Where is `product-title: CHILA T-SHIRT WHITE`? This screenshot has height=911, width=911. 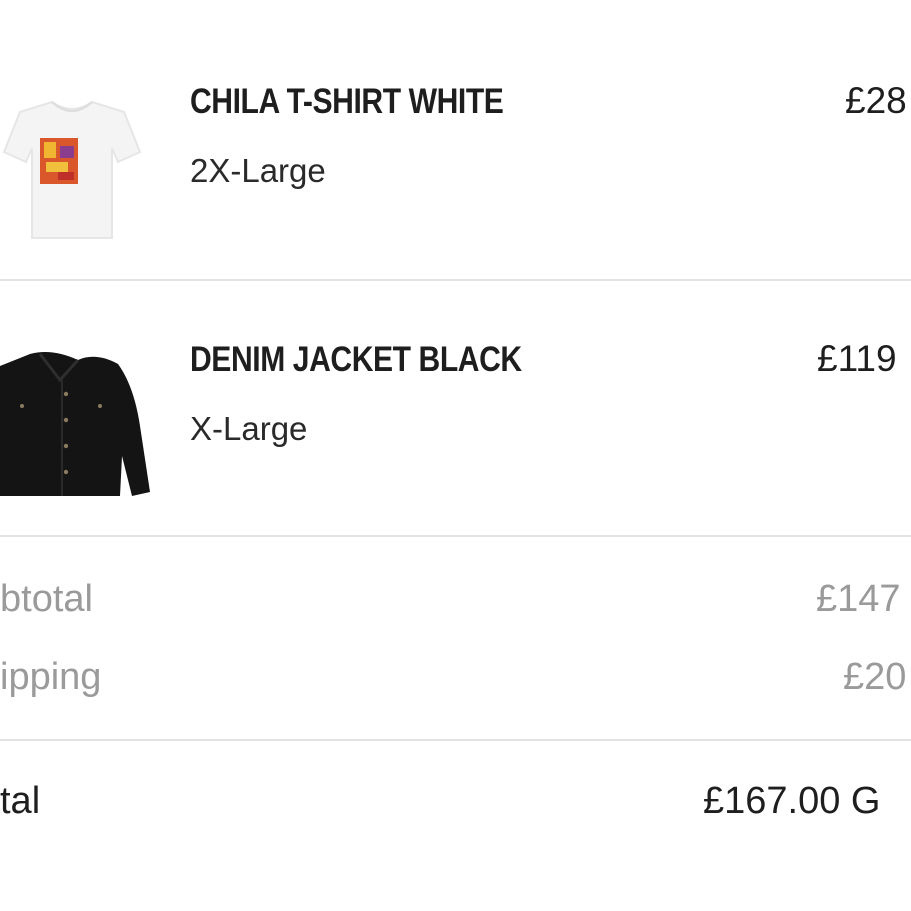
product-title: CHILA T-SHIRT WHITE is located at coordinates (347, 102).